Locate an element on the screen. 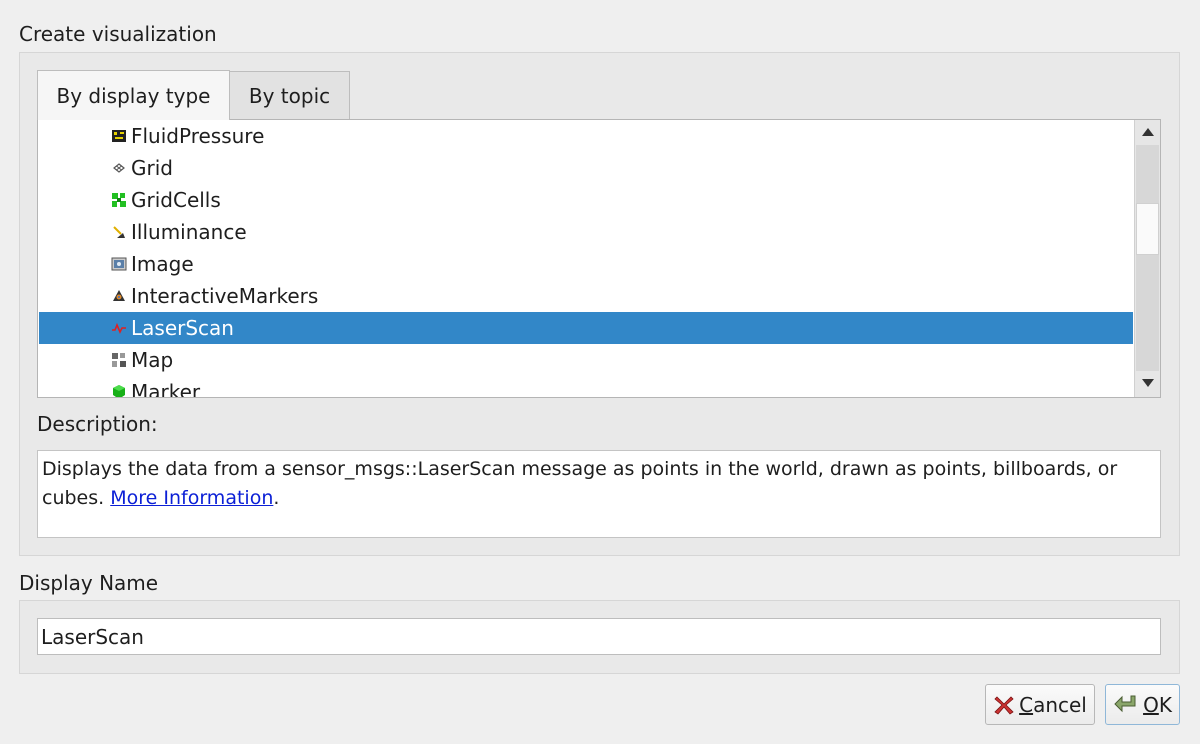  cancel-mnemonic: C is located at coordinates (1026, 704).